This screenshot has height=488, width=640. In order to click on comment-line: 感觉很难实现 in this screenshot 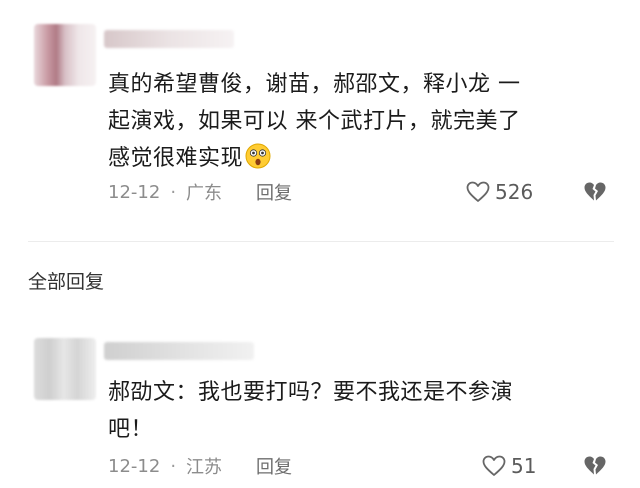, I will do `click(360, 158)`.